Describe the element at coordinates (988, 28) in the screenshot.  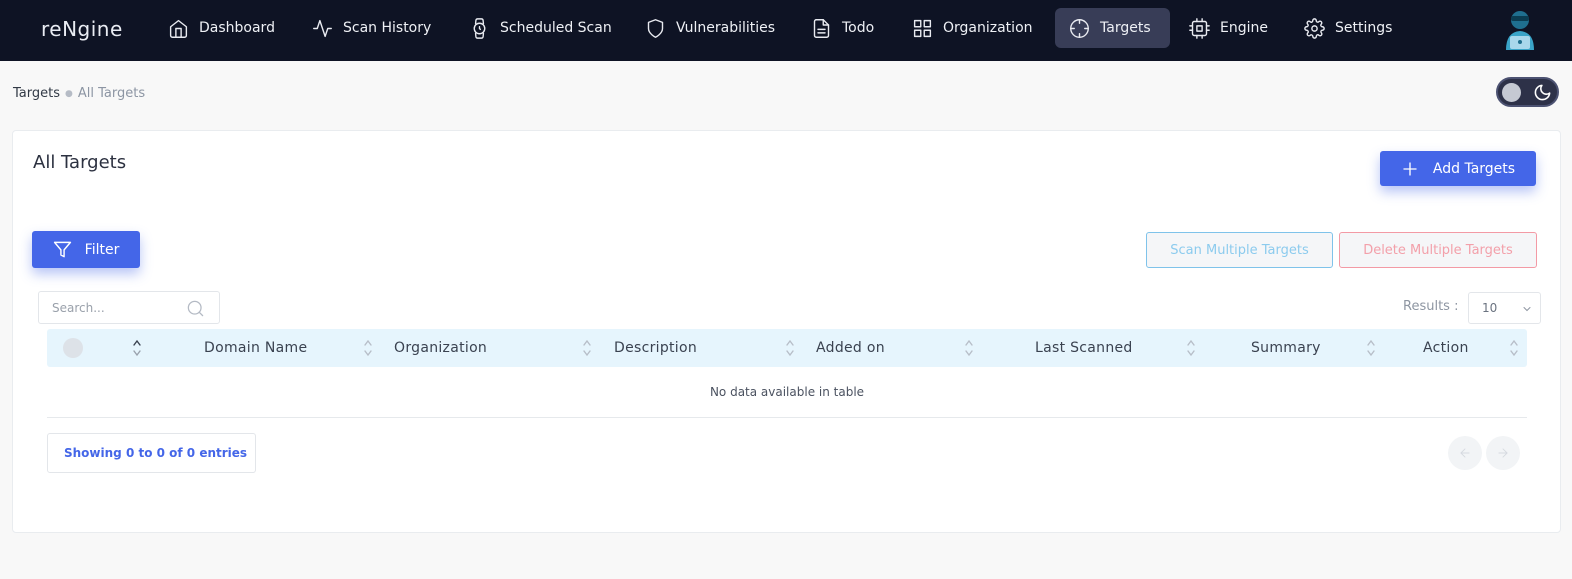
I see `nav-item-label: Organization` at that location.